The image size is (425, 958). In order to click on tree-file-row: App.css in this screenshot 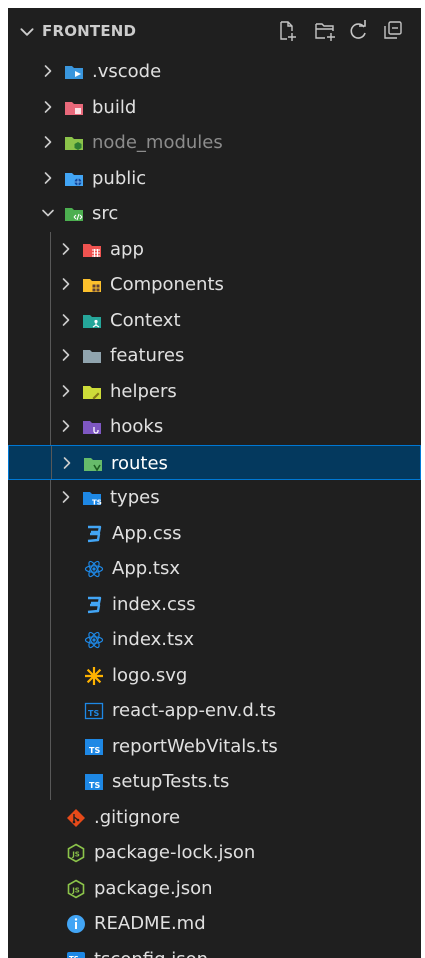, I will do `click(214, 533)`.